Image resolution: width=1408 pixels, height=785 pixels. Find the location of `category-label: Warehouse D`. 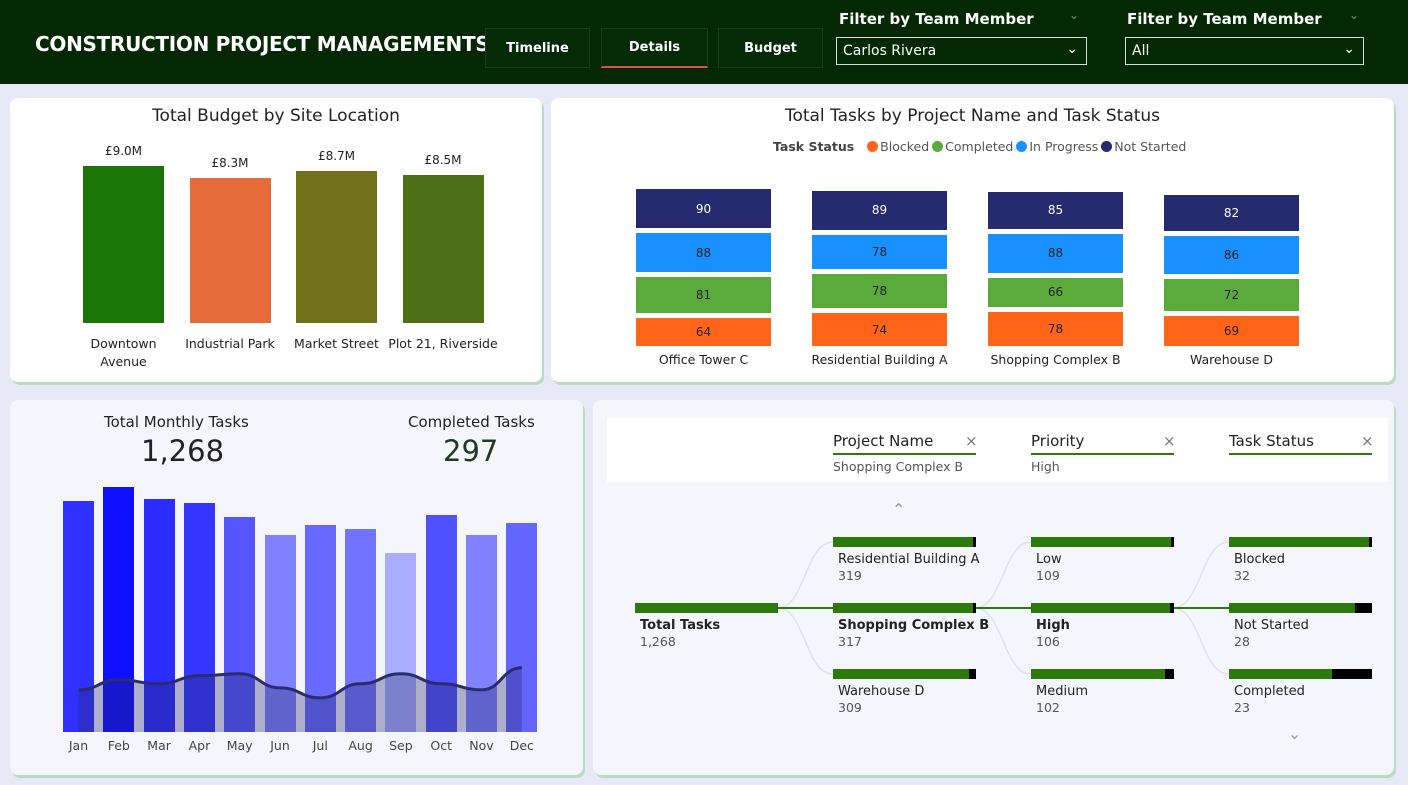

category-label: Warehouse D is located at coordinates (1231, 359).